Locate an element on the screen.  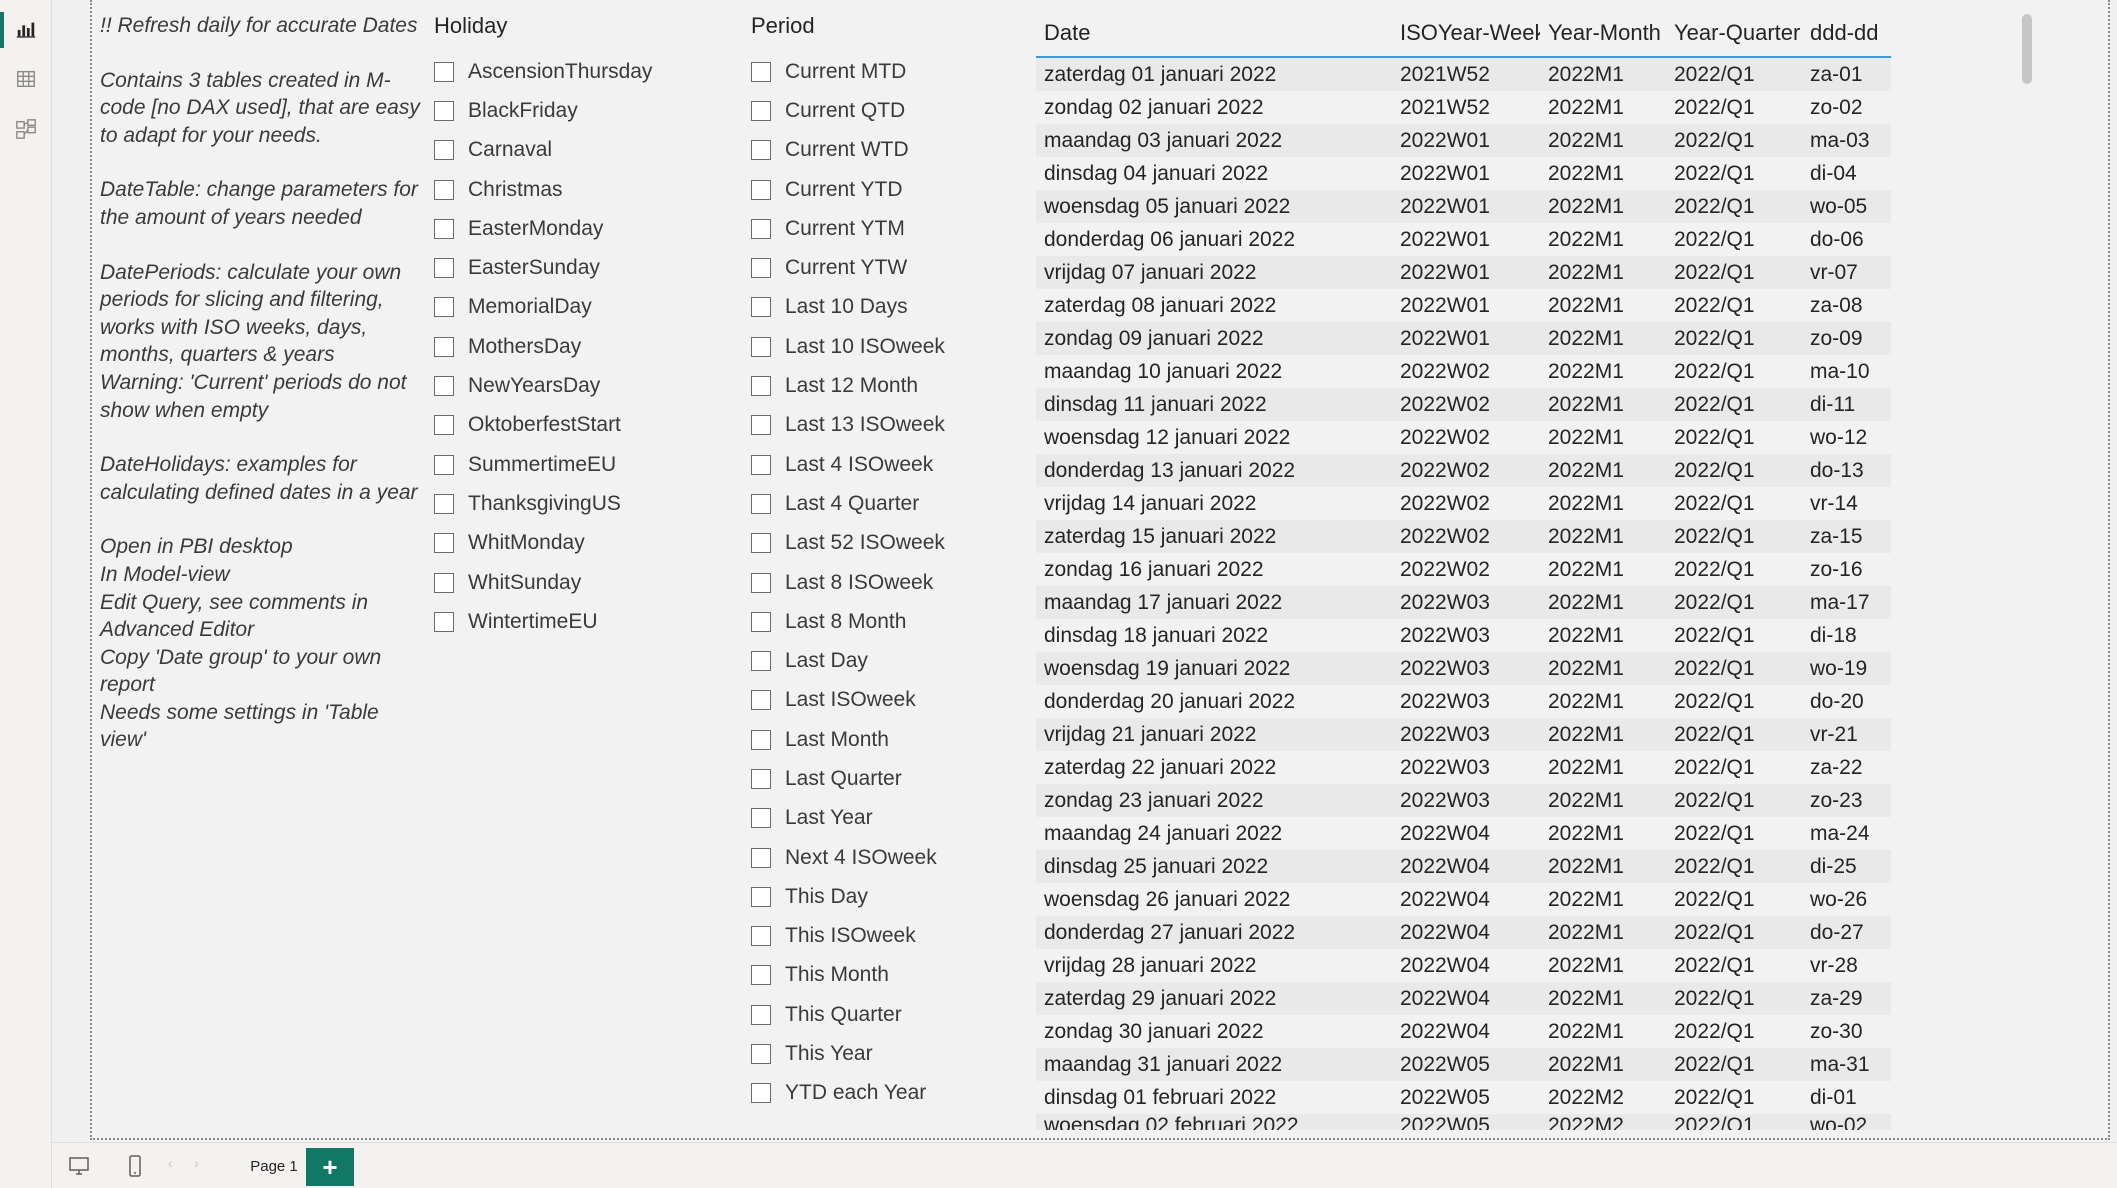
period-item-last-8-month: Last 8 Month is located at coordinates (876, 621).